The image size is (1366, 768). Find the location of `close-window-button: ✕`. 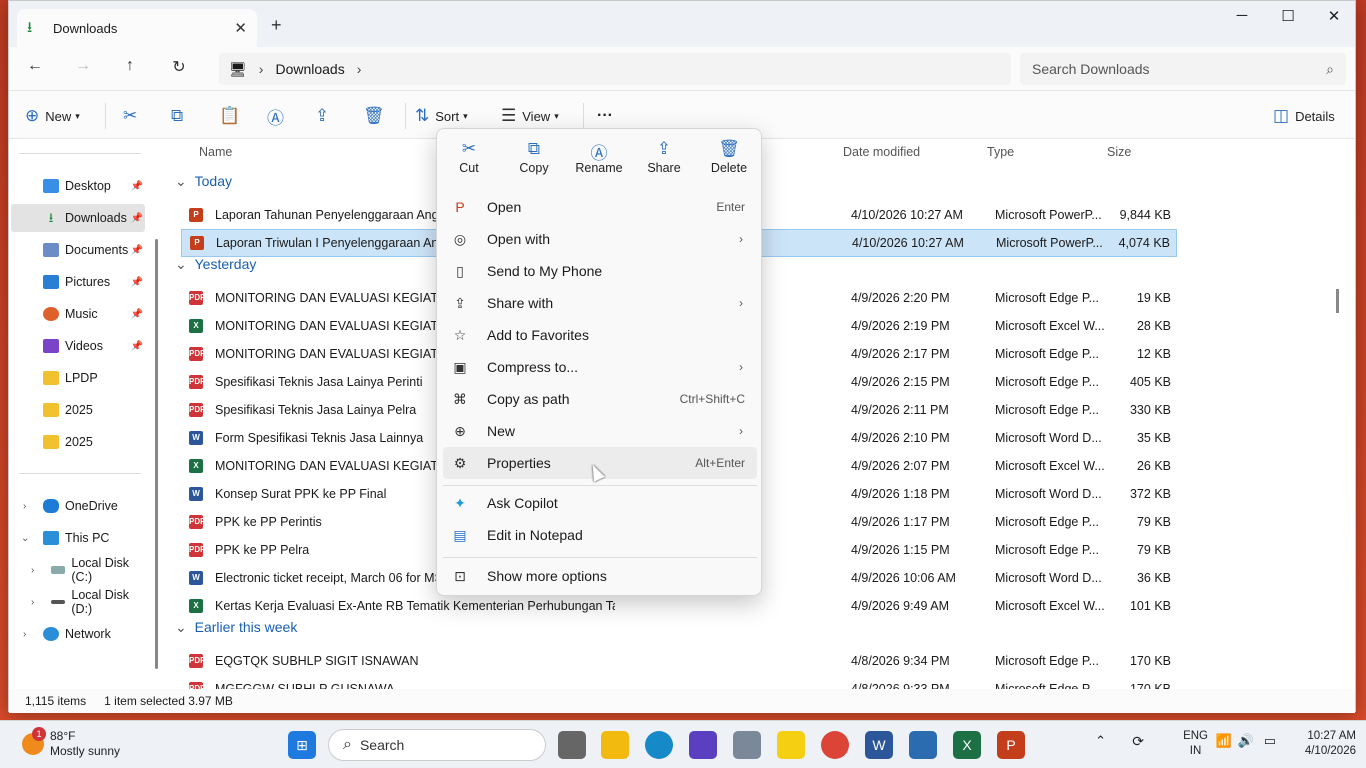

close-window-button: ✕ is located at coordinates (1334, 19).